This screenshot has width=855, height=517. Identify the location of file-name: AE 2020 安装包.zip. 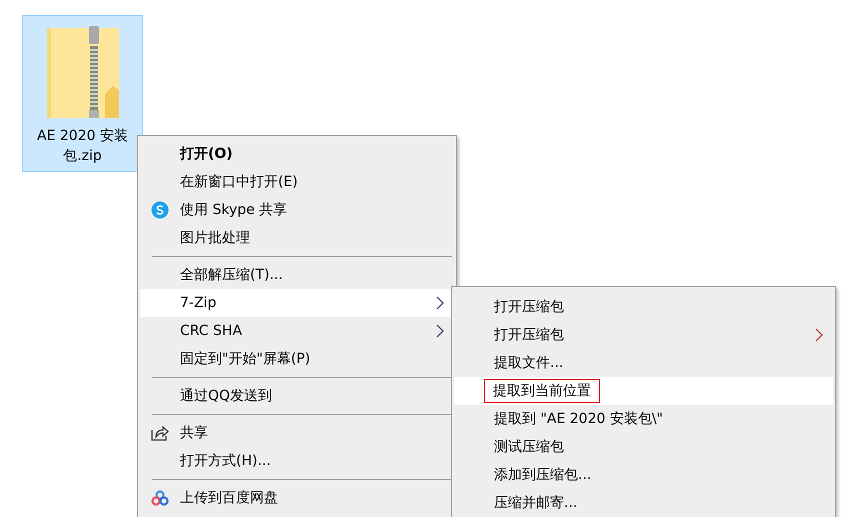
(82, 146).